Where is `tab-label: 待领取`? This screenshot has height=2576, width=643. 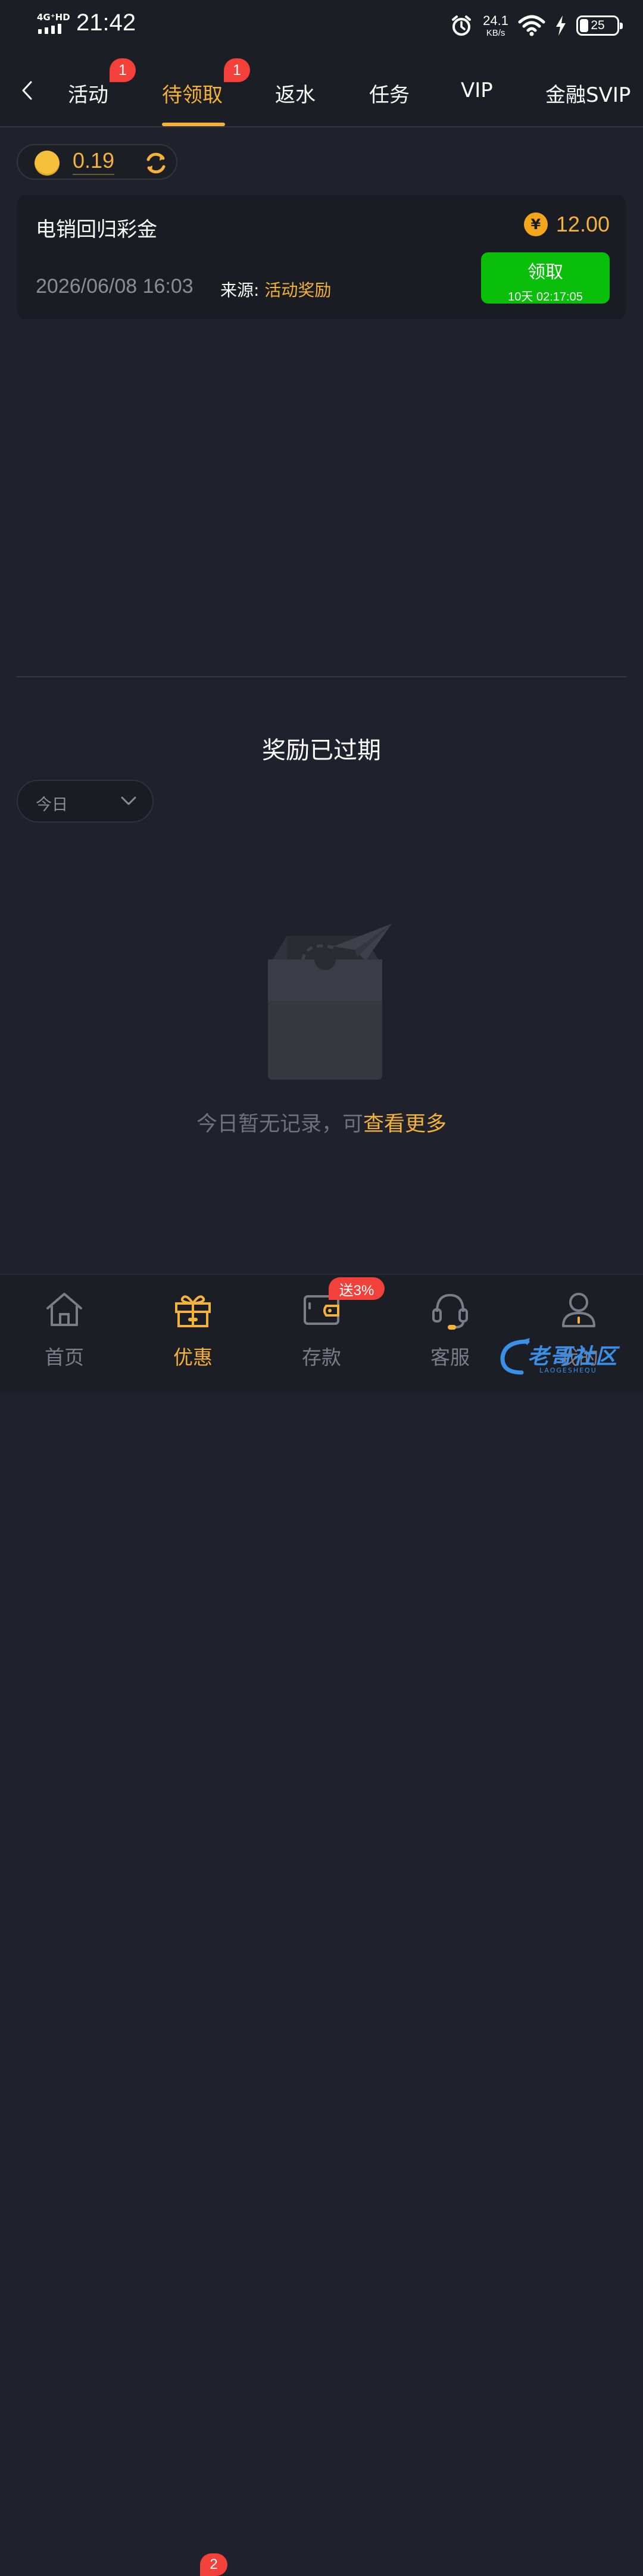
tab-label: 待领取 is located at coordinates (192, 95).